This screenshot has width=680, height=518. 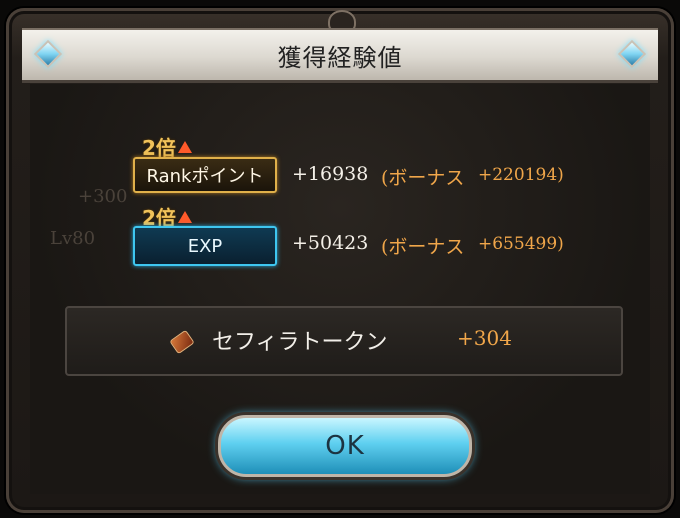 I want to click on rank-points-value: +16938, so click(x=330, y=174).